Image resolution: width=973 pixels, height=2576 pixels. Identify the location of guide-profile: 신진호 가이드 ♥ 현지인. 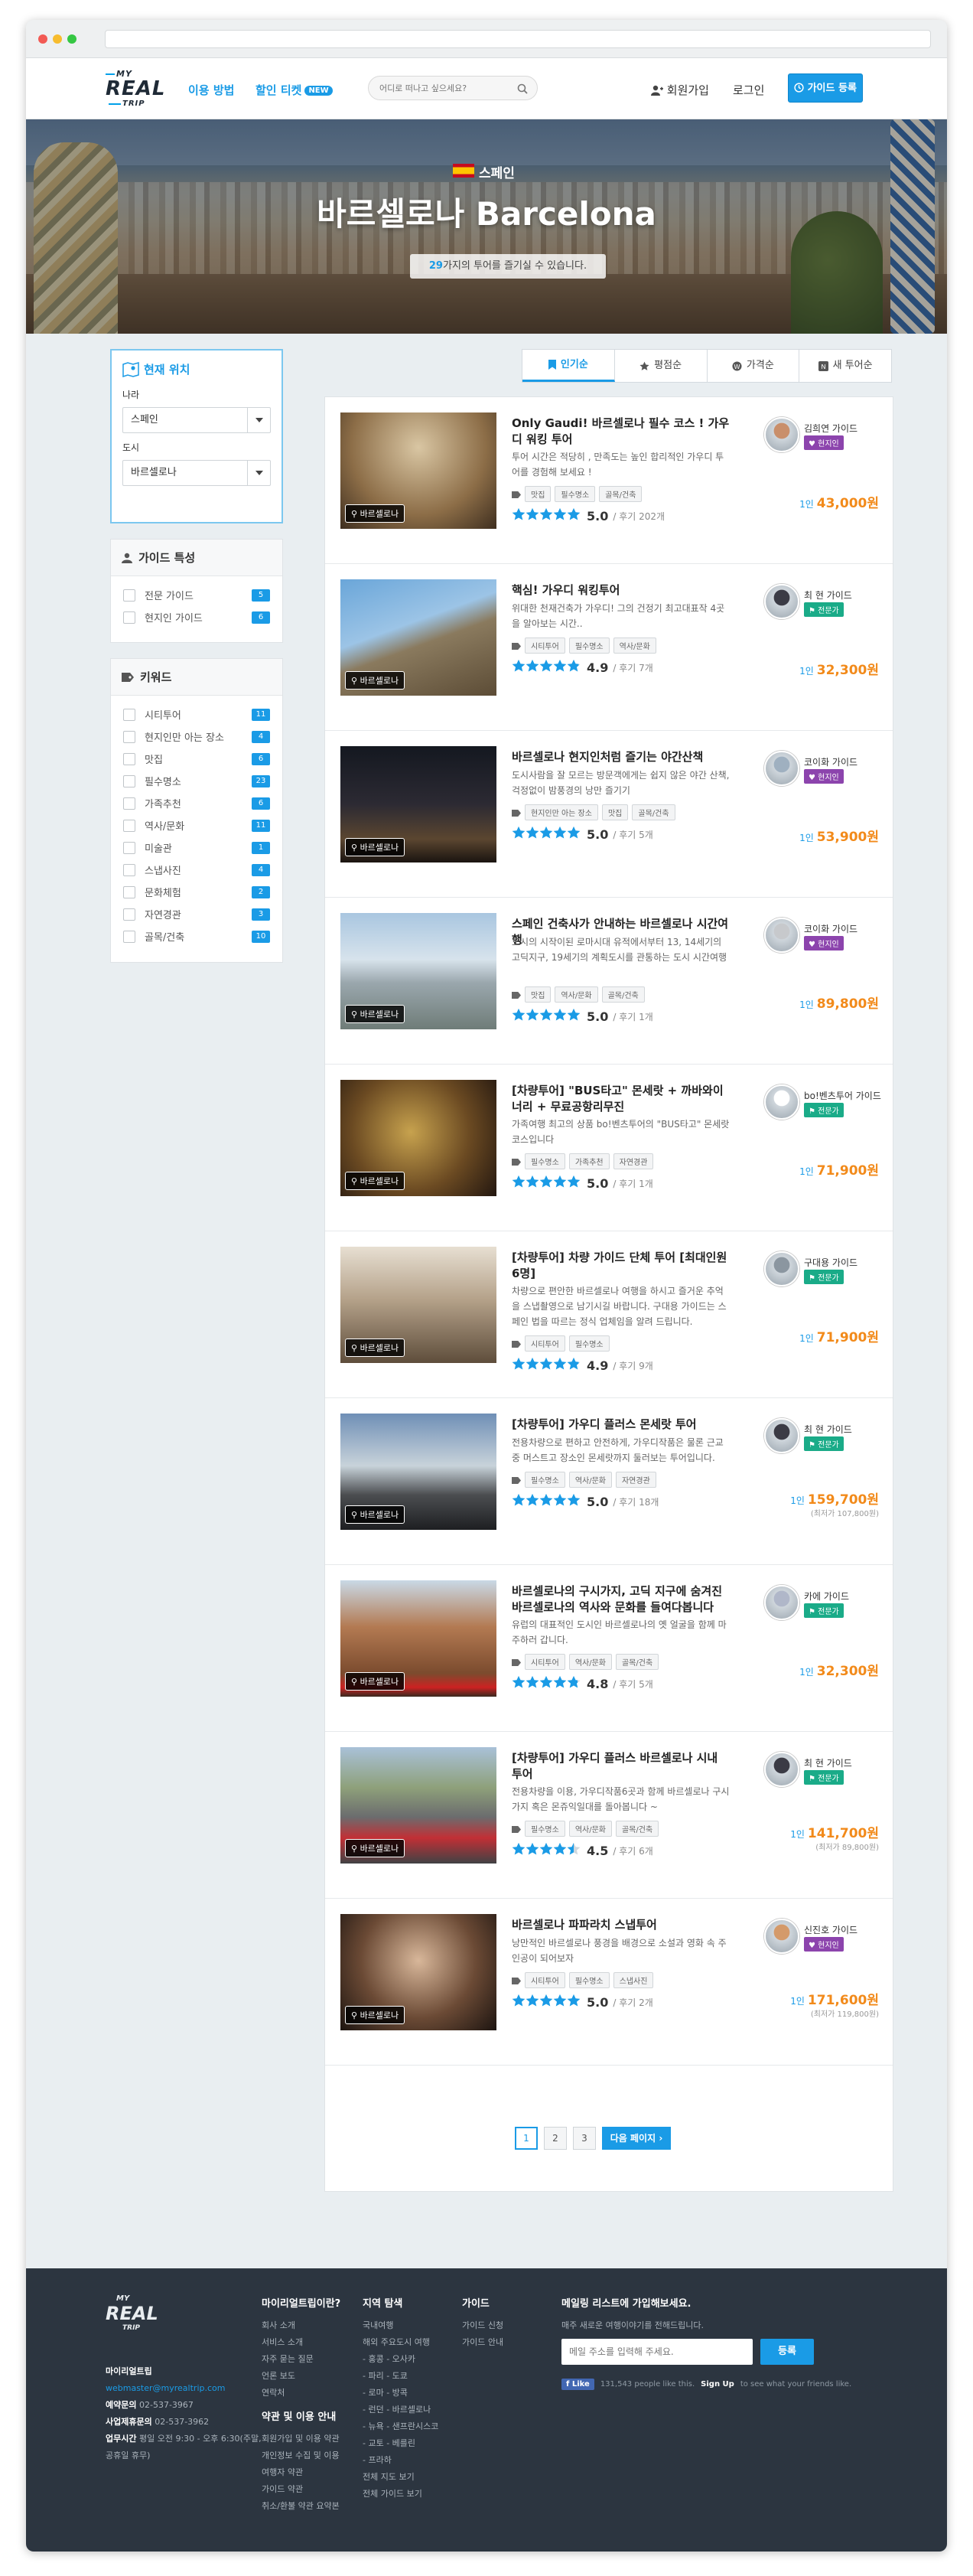
(821, 1937).